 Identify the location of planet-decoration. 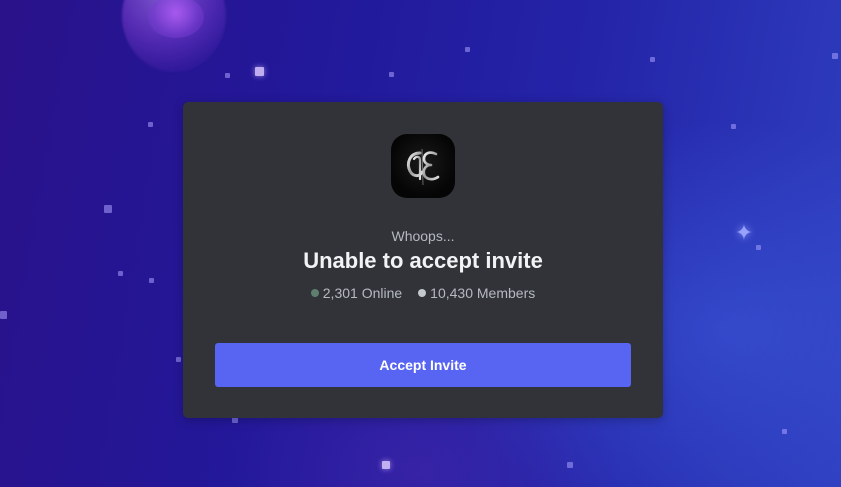
(174, 36).